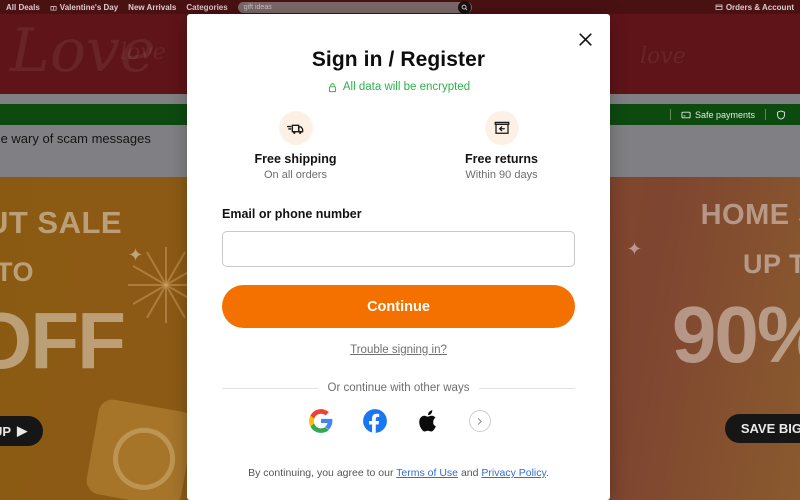 Image resolution: width=800 pixels, height=500 pixels. What do you see at coordinates (61, 222) in the screenshot?
I see `promo-left-line1: UT SALE` at bounding box center [61, 222].